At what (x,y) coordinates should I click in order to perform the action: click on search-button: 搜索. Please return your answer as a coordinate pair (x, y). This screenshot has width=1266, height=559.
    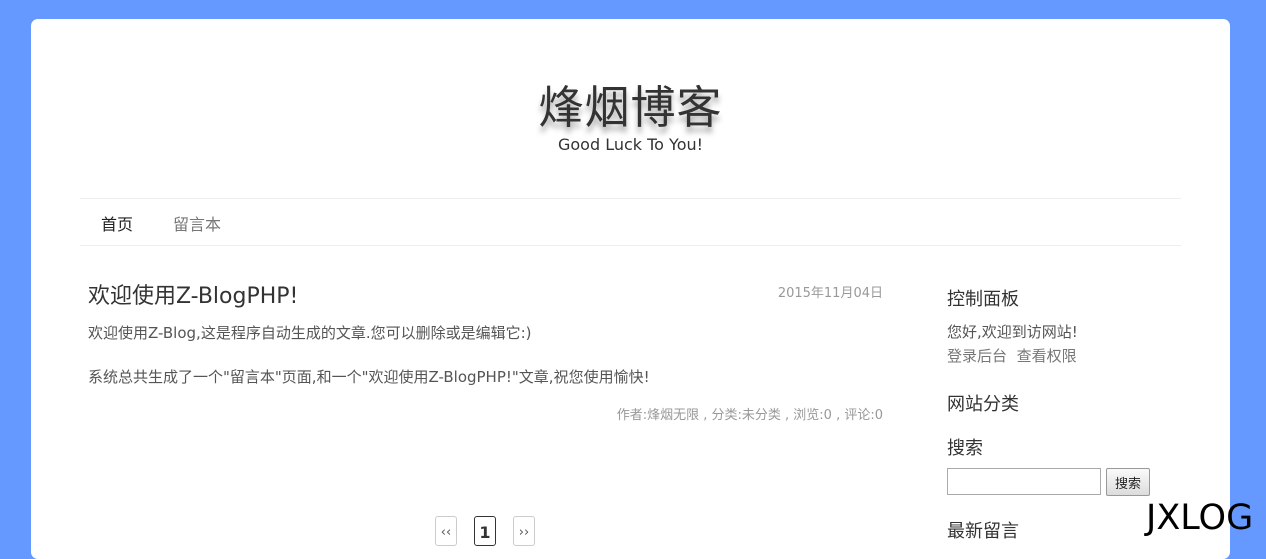
    Looking at the image, I should click on (1128, 482).